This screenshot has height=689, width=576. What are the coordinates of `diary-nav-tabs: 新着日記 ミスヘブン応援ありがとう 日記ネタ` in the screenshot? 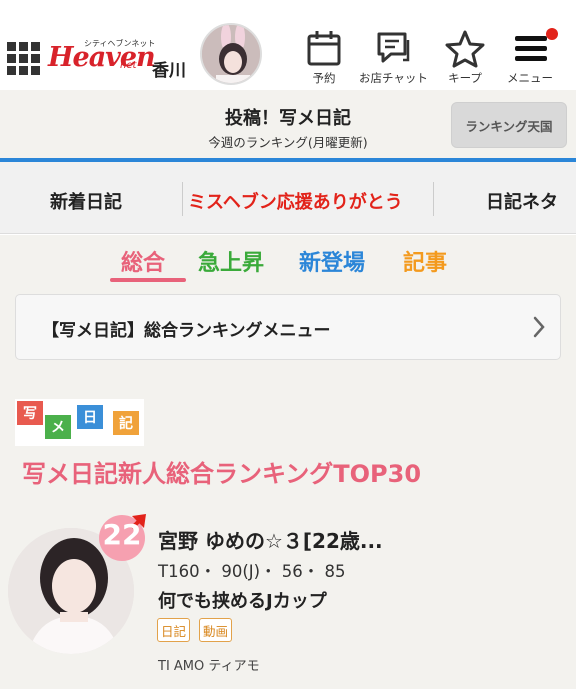 It's located at (288, 198).